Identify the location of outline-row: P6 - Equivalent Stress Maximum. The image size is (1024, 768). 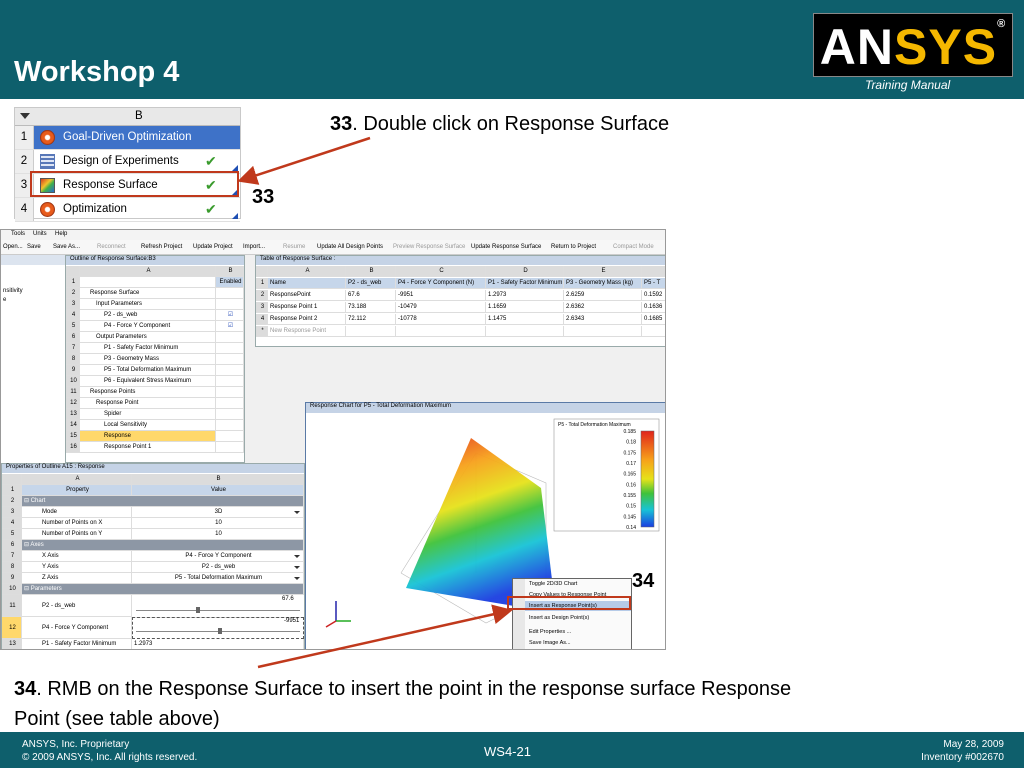
(148, 381).